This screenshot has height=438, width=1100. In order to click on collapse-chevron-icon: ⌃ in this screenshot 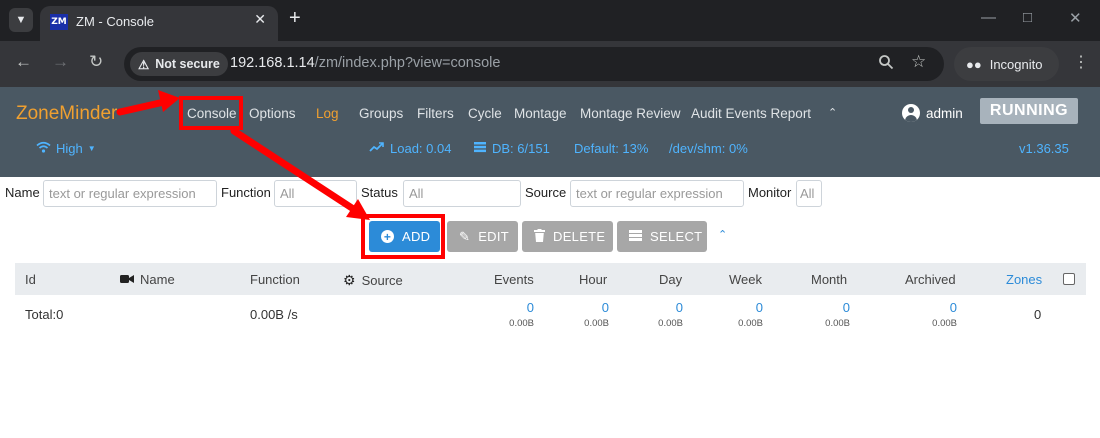, I will do `click(722, 234)`.